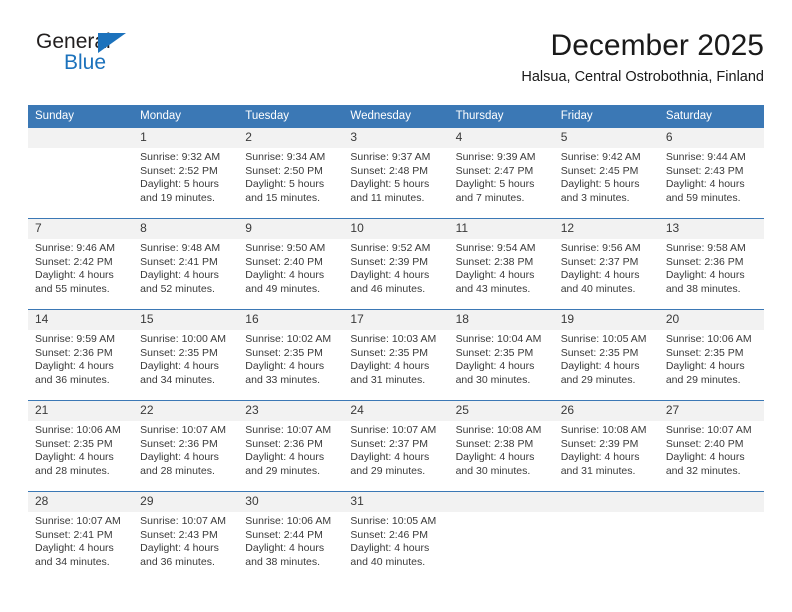 The width and height of the screenshot is (792, 612). What do you see at coordinates (388, 288) in the screenshot?
I see `sun-info-line: and 46 minutes.` at bounding box center [388, 288].